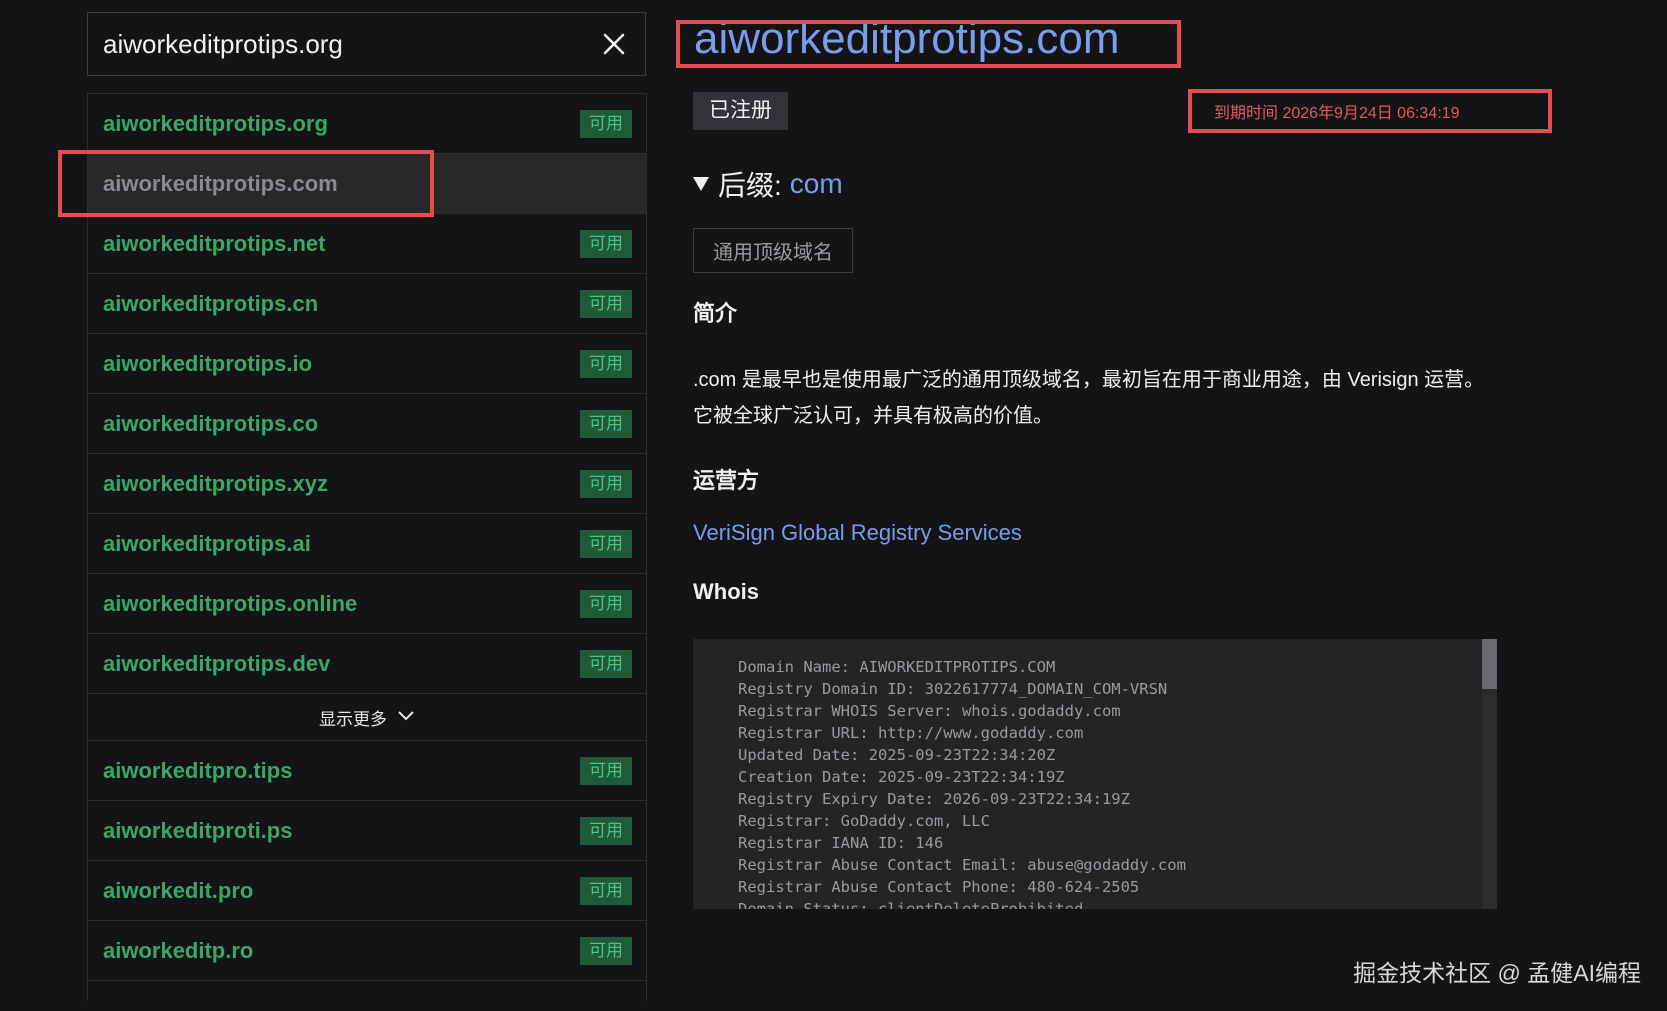  I want to click on domain-row: aiworkeditprotips.com, so click(367, 184).